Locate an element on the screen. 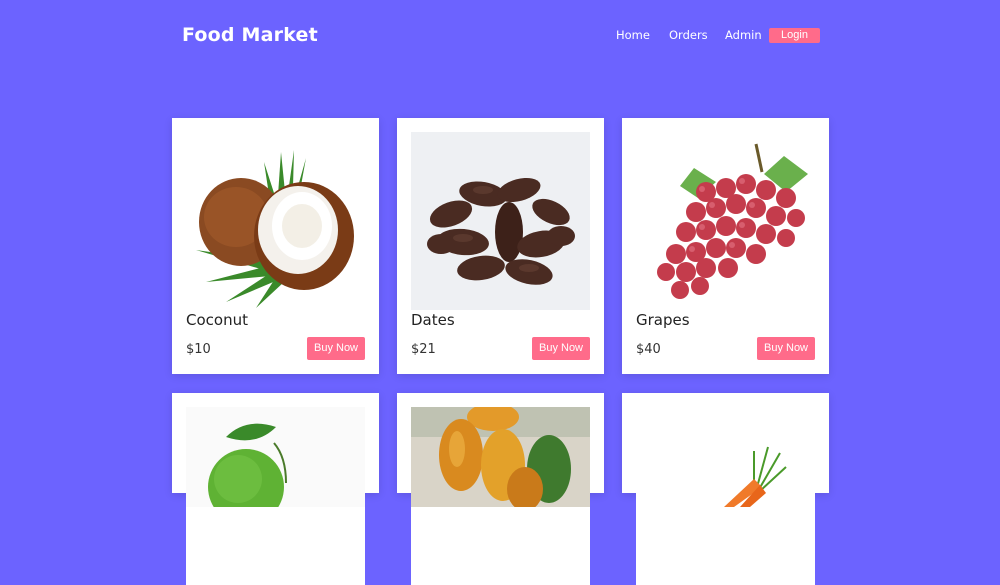 The image size is (1000, 585). product-image-lime is located at coordinates (275, 496).